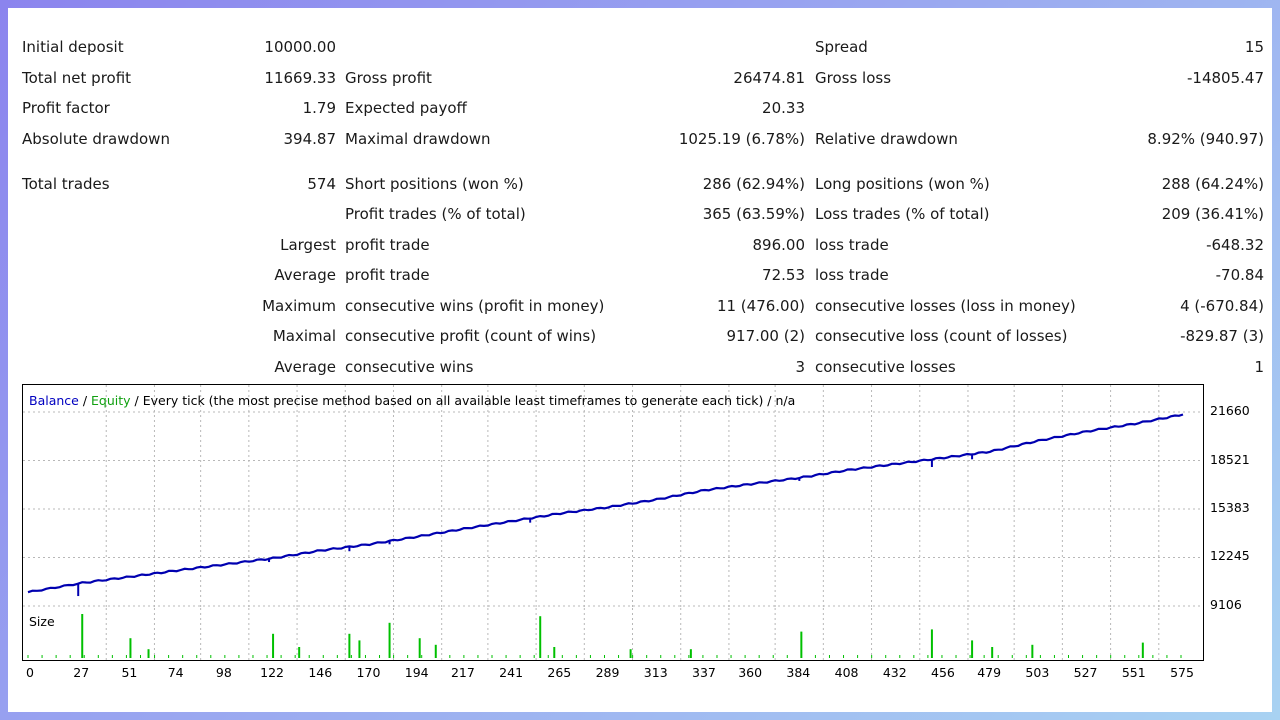  What do you see at coordinates (798, 672) in the screenshot?
I see `x-tick-label: 384` at bounding box center [798, 672].